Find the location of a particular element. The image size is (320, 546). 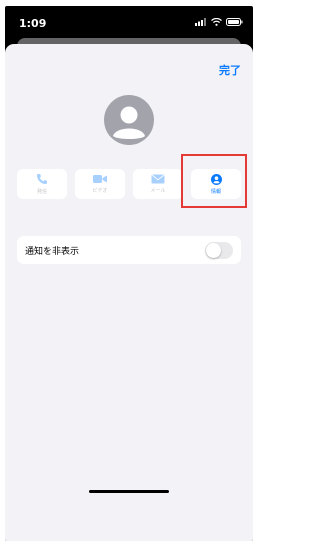

wifi-icon is located at coordinates (216, 22).